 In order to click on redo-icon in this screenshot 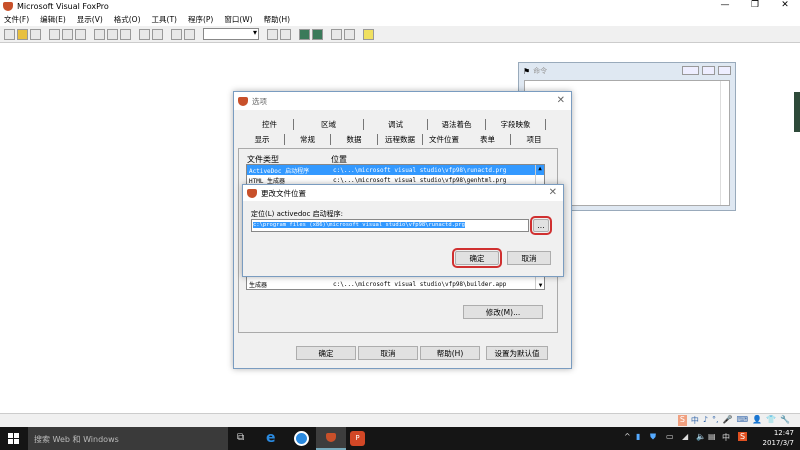, I will do `click(157, 34)`.